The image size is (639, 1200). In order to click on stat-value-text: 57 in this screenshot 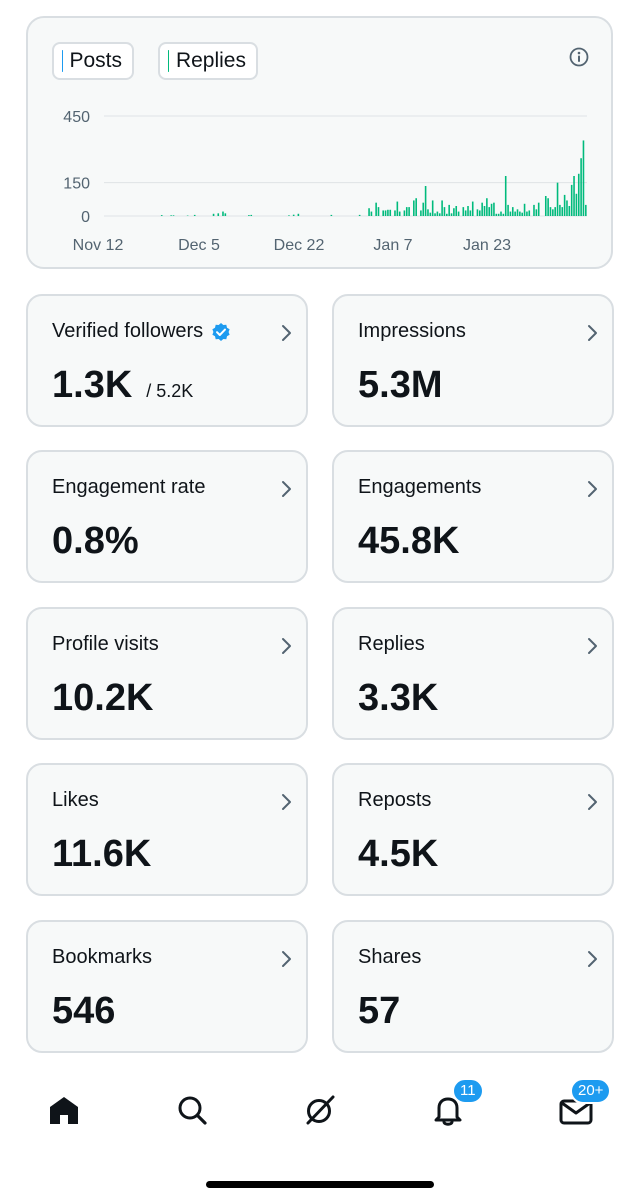, I will do `click(379, 1011)`.